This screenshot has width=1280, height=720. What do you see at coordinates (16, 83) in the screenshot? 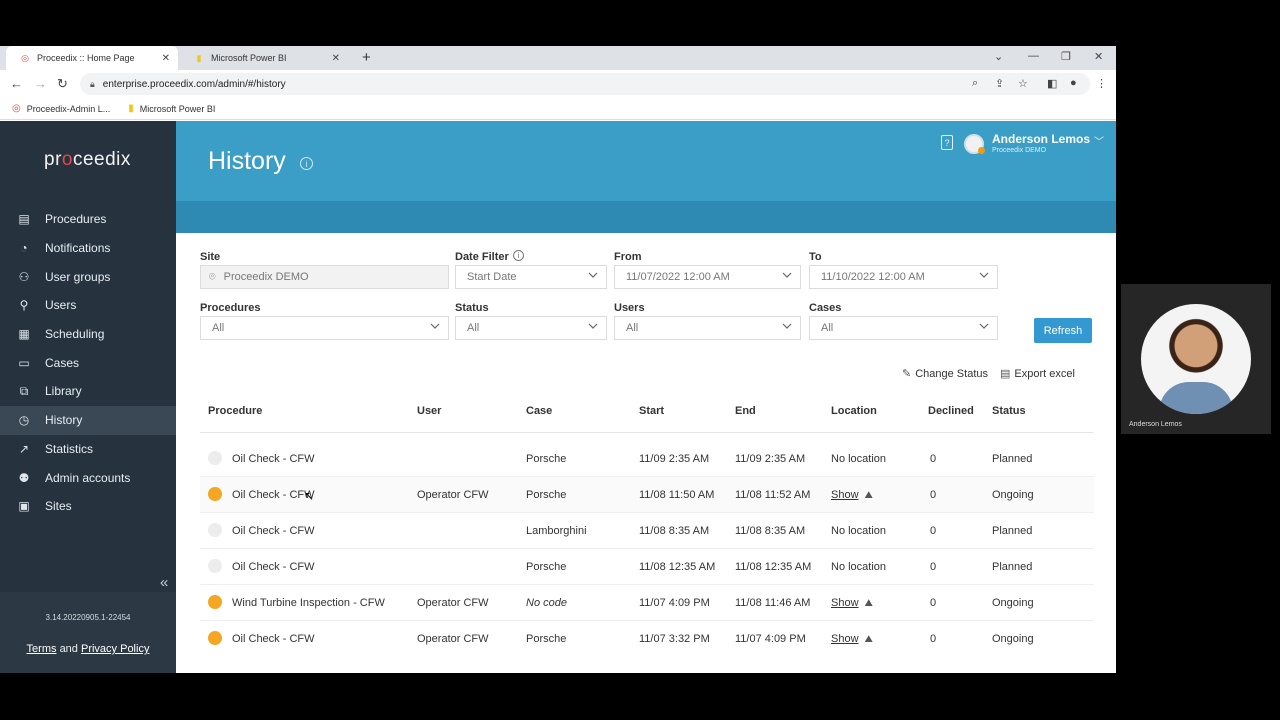
I see `back-icon: ←` at bounding box center [16, 83].